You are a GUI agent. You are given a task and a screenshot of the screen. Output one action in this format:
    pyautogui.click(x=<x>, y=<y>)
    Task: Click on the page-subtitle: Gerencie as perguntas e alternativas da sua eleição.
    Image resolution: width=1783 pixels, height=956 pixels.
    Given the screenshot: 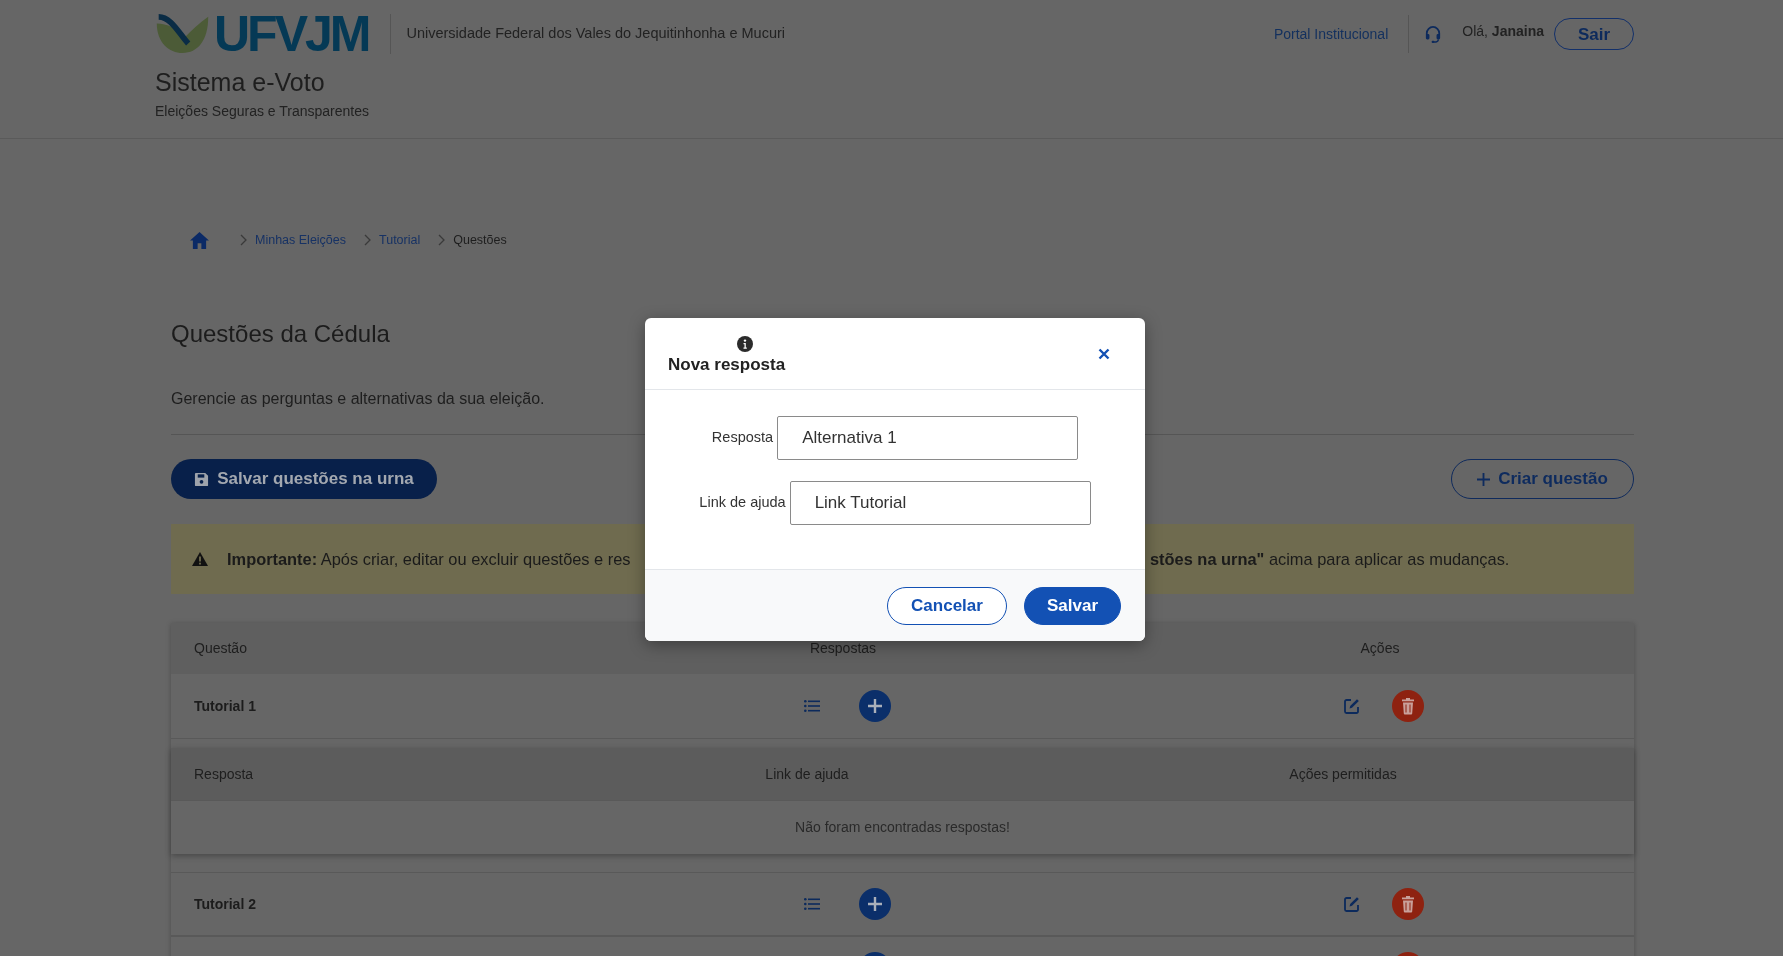 What is the action you would take?
    pyautogui.click(x=358, y=399)
    